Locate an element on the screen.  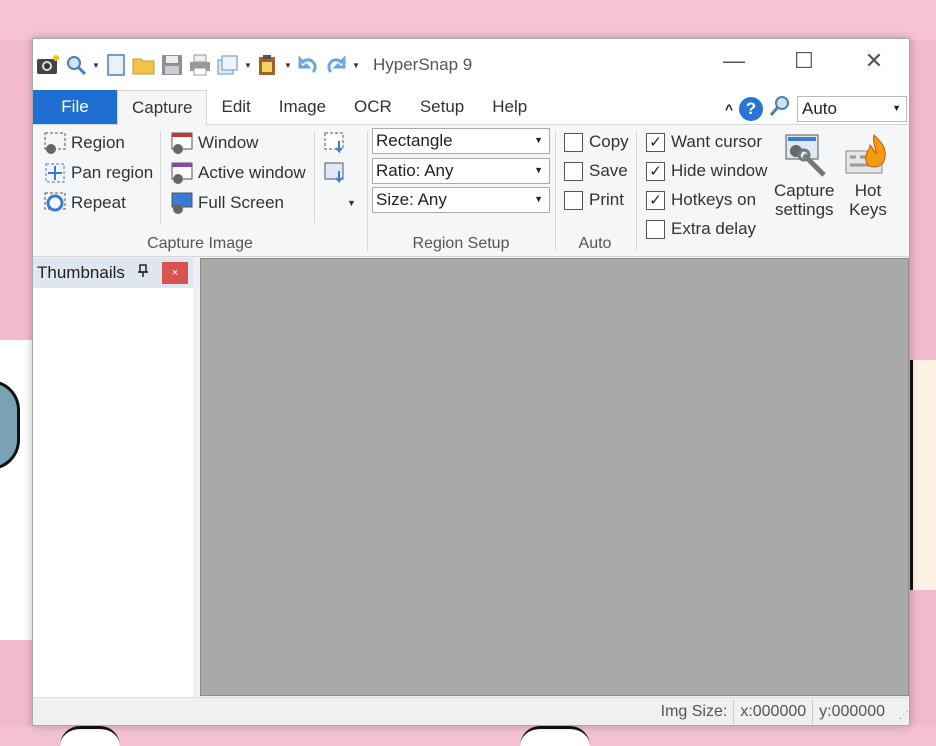
ribbon-right-tools: ^ ? Auto ▼ is located at coordinates (816, 108).